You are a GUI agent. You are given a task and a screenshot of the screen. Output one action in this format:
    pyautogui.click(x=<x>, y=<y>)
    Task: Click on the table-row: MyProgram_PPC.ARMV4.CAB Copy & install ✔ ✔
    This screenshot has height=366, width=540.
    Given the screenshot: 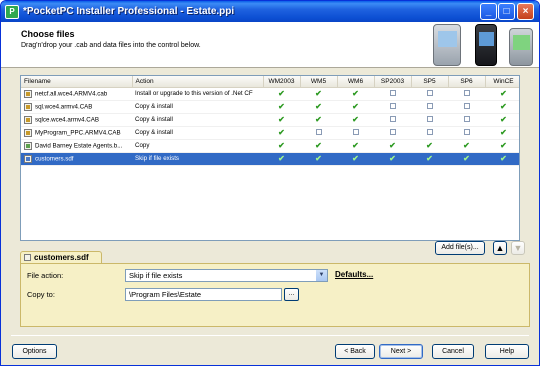 What is the action you would take?
    pyautogui.click(x=270, y=133)
    